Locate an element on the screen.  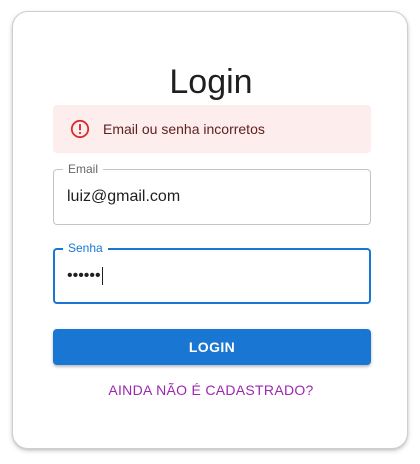
page-title: Login is located at coordinates (211, 82).